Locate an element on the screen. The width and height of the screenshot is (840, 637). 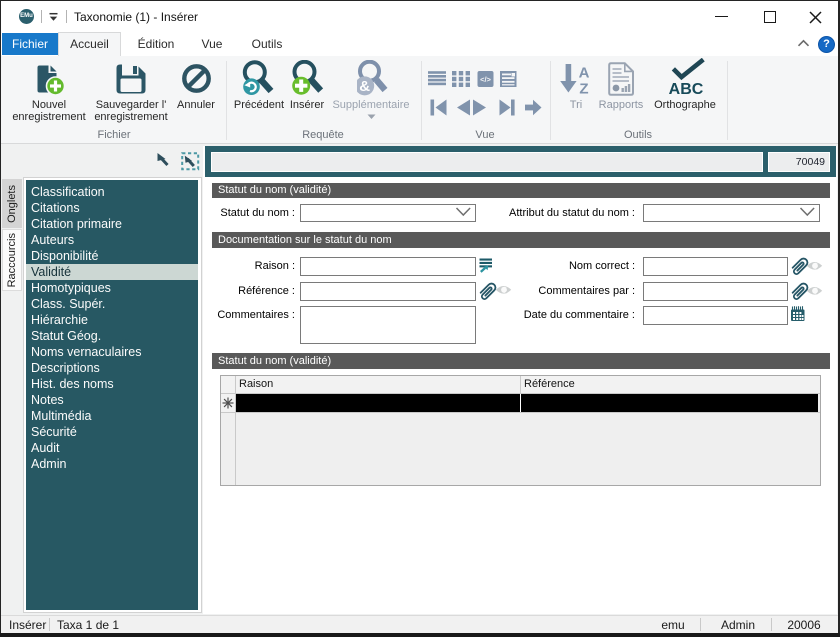
svg-text: A is located at coordinates (584, 73).